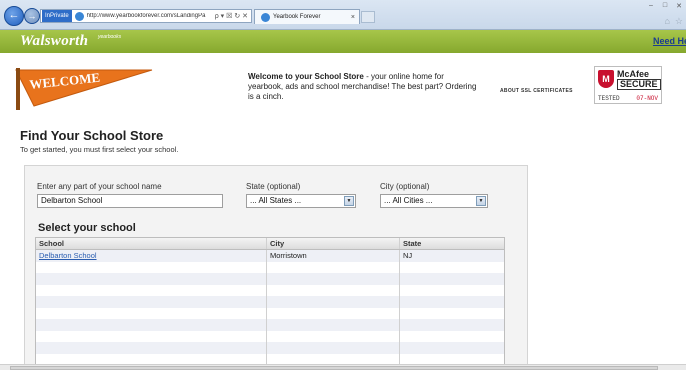  I want to click on table-header: School City State, so click(270, 244).